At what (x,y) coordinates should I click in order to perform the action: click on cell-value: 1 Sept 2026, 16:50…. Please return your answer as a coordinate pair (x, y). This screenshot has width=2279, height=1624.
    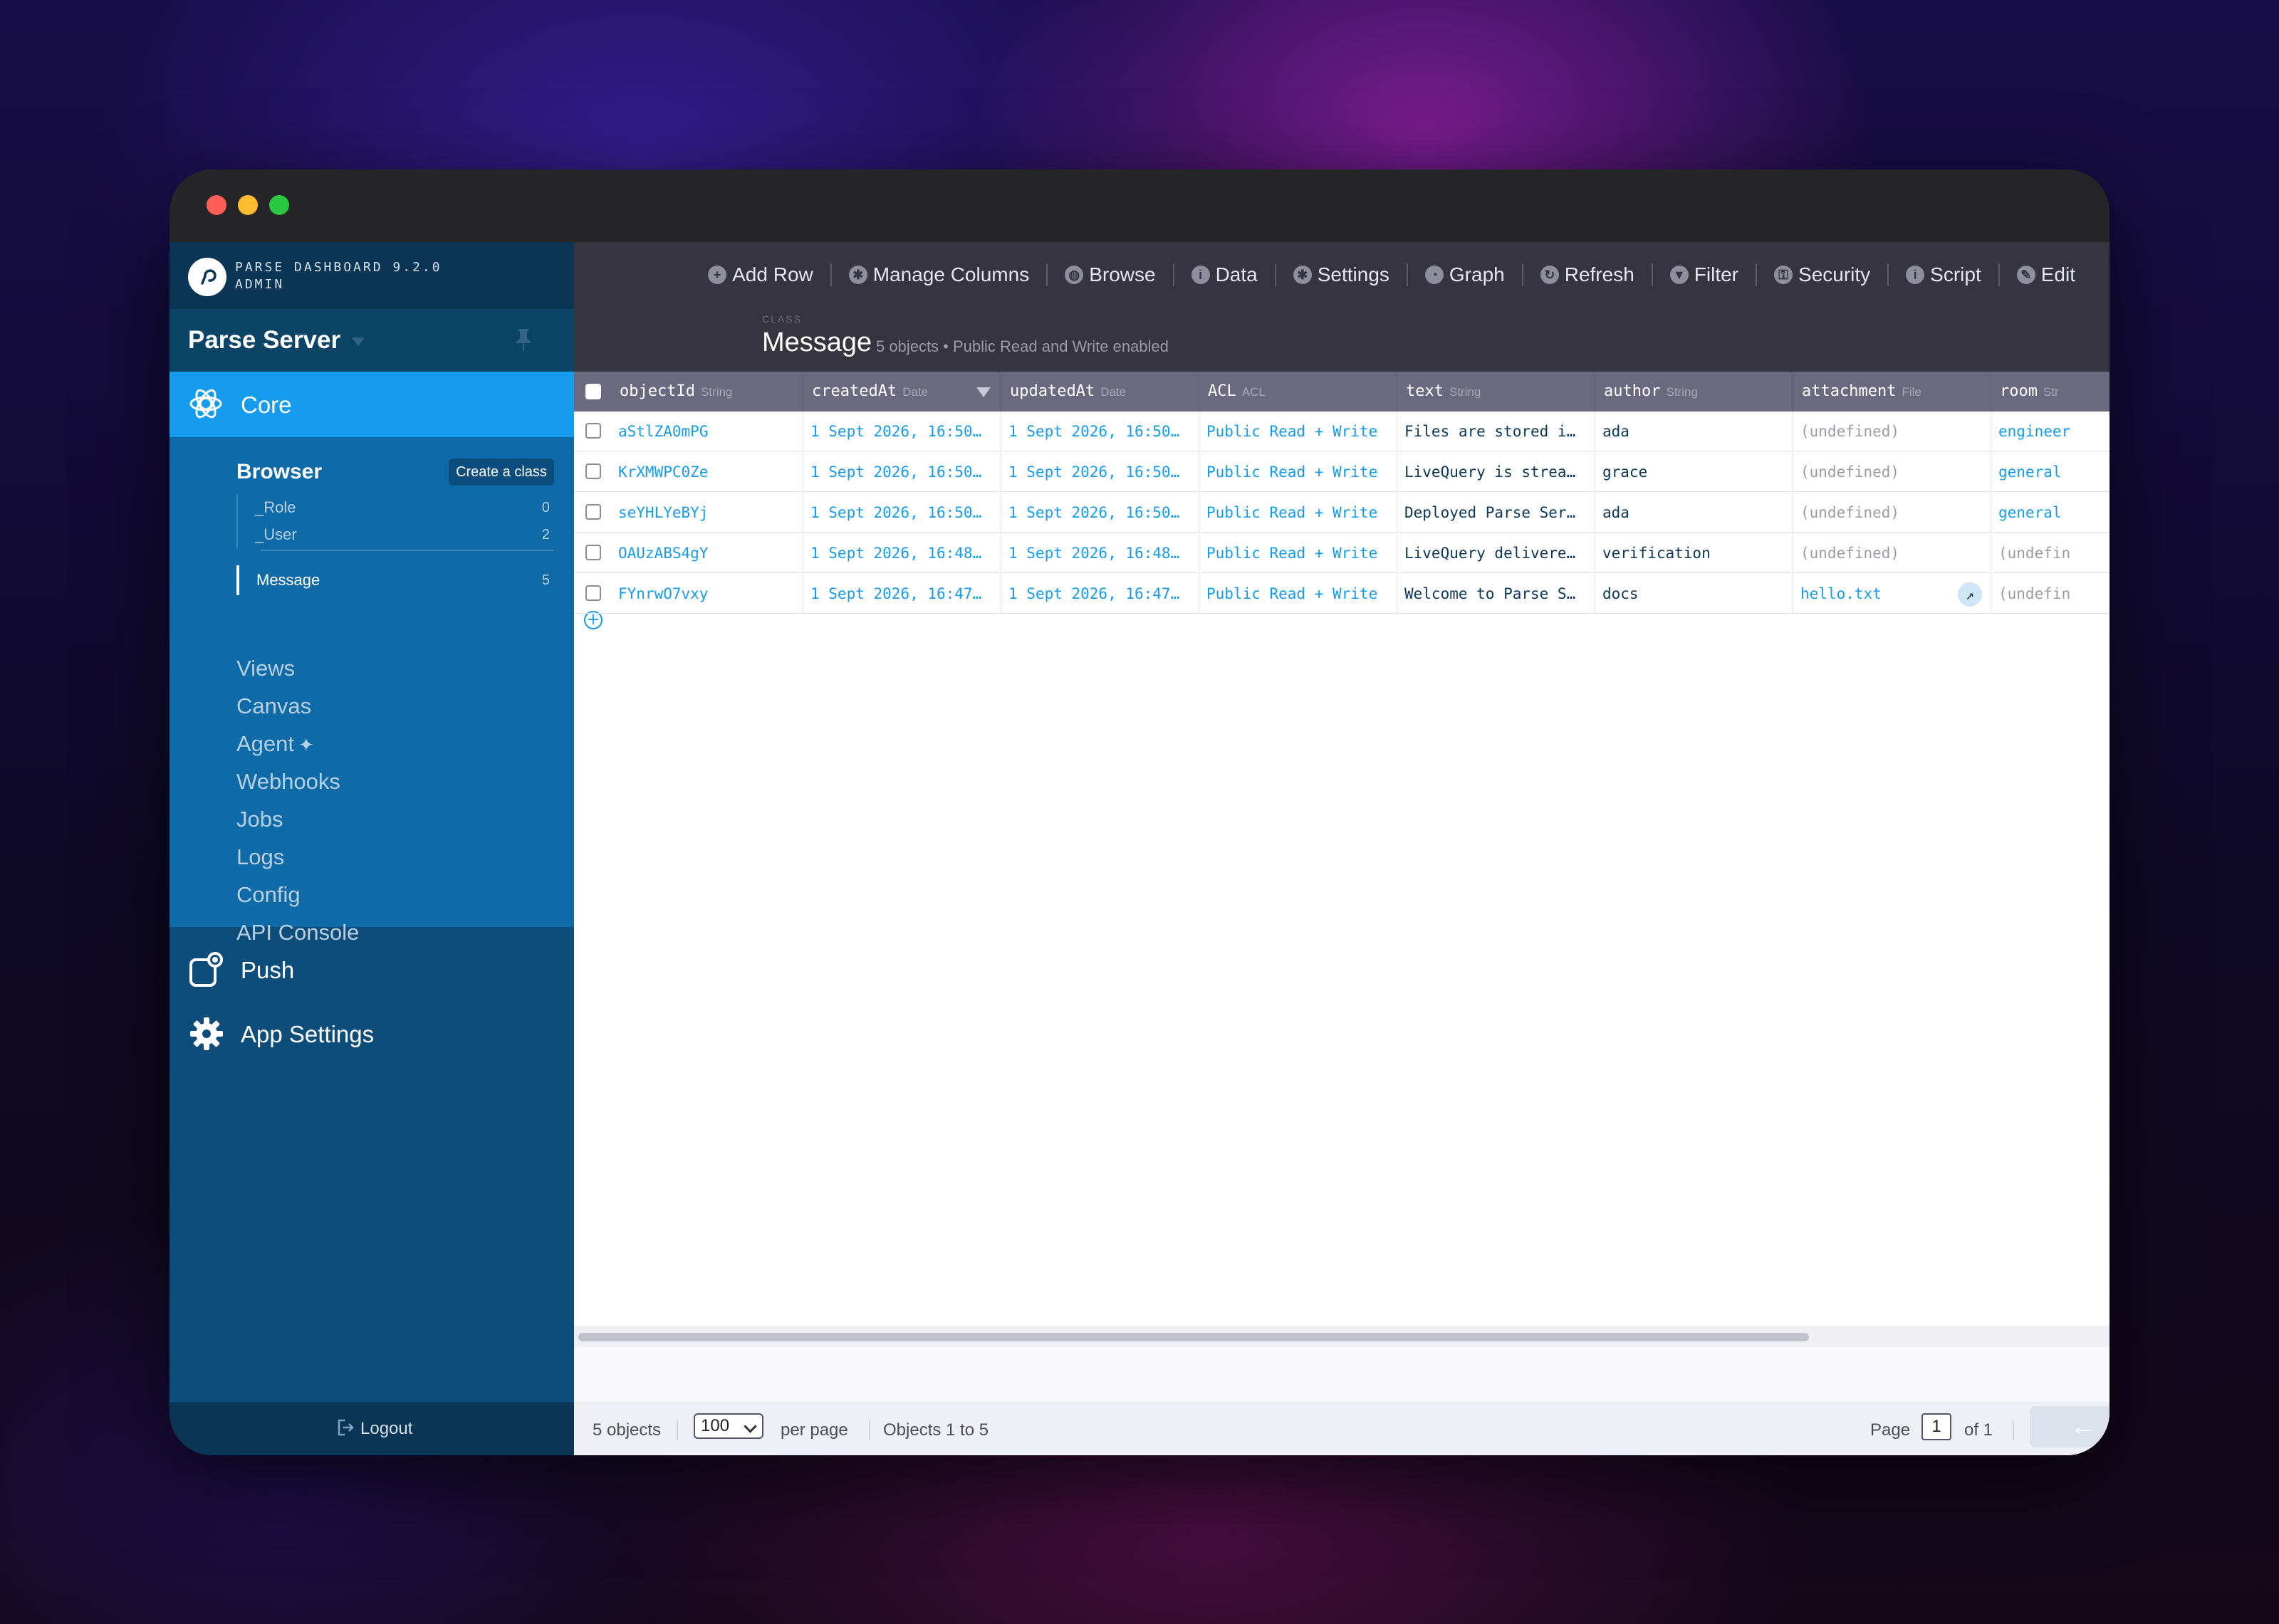
    Looking at the image, I should click on (1094, 431).